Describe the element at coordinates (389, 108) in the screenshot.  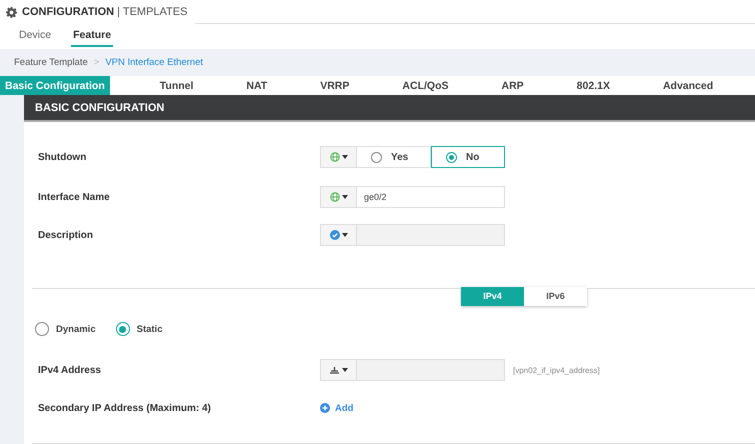
I see `section-header: BASIC CONFIGURATION` at that location.